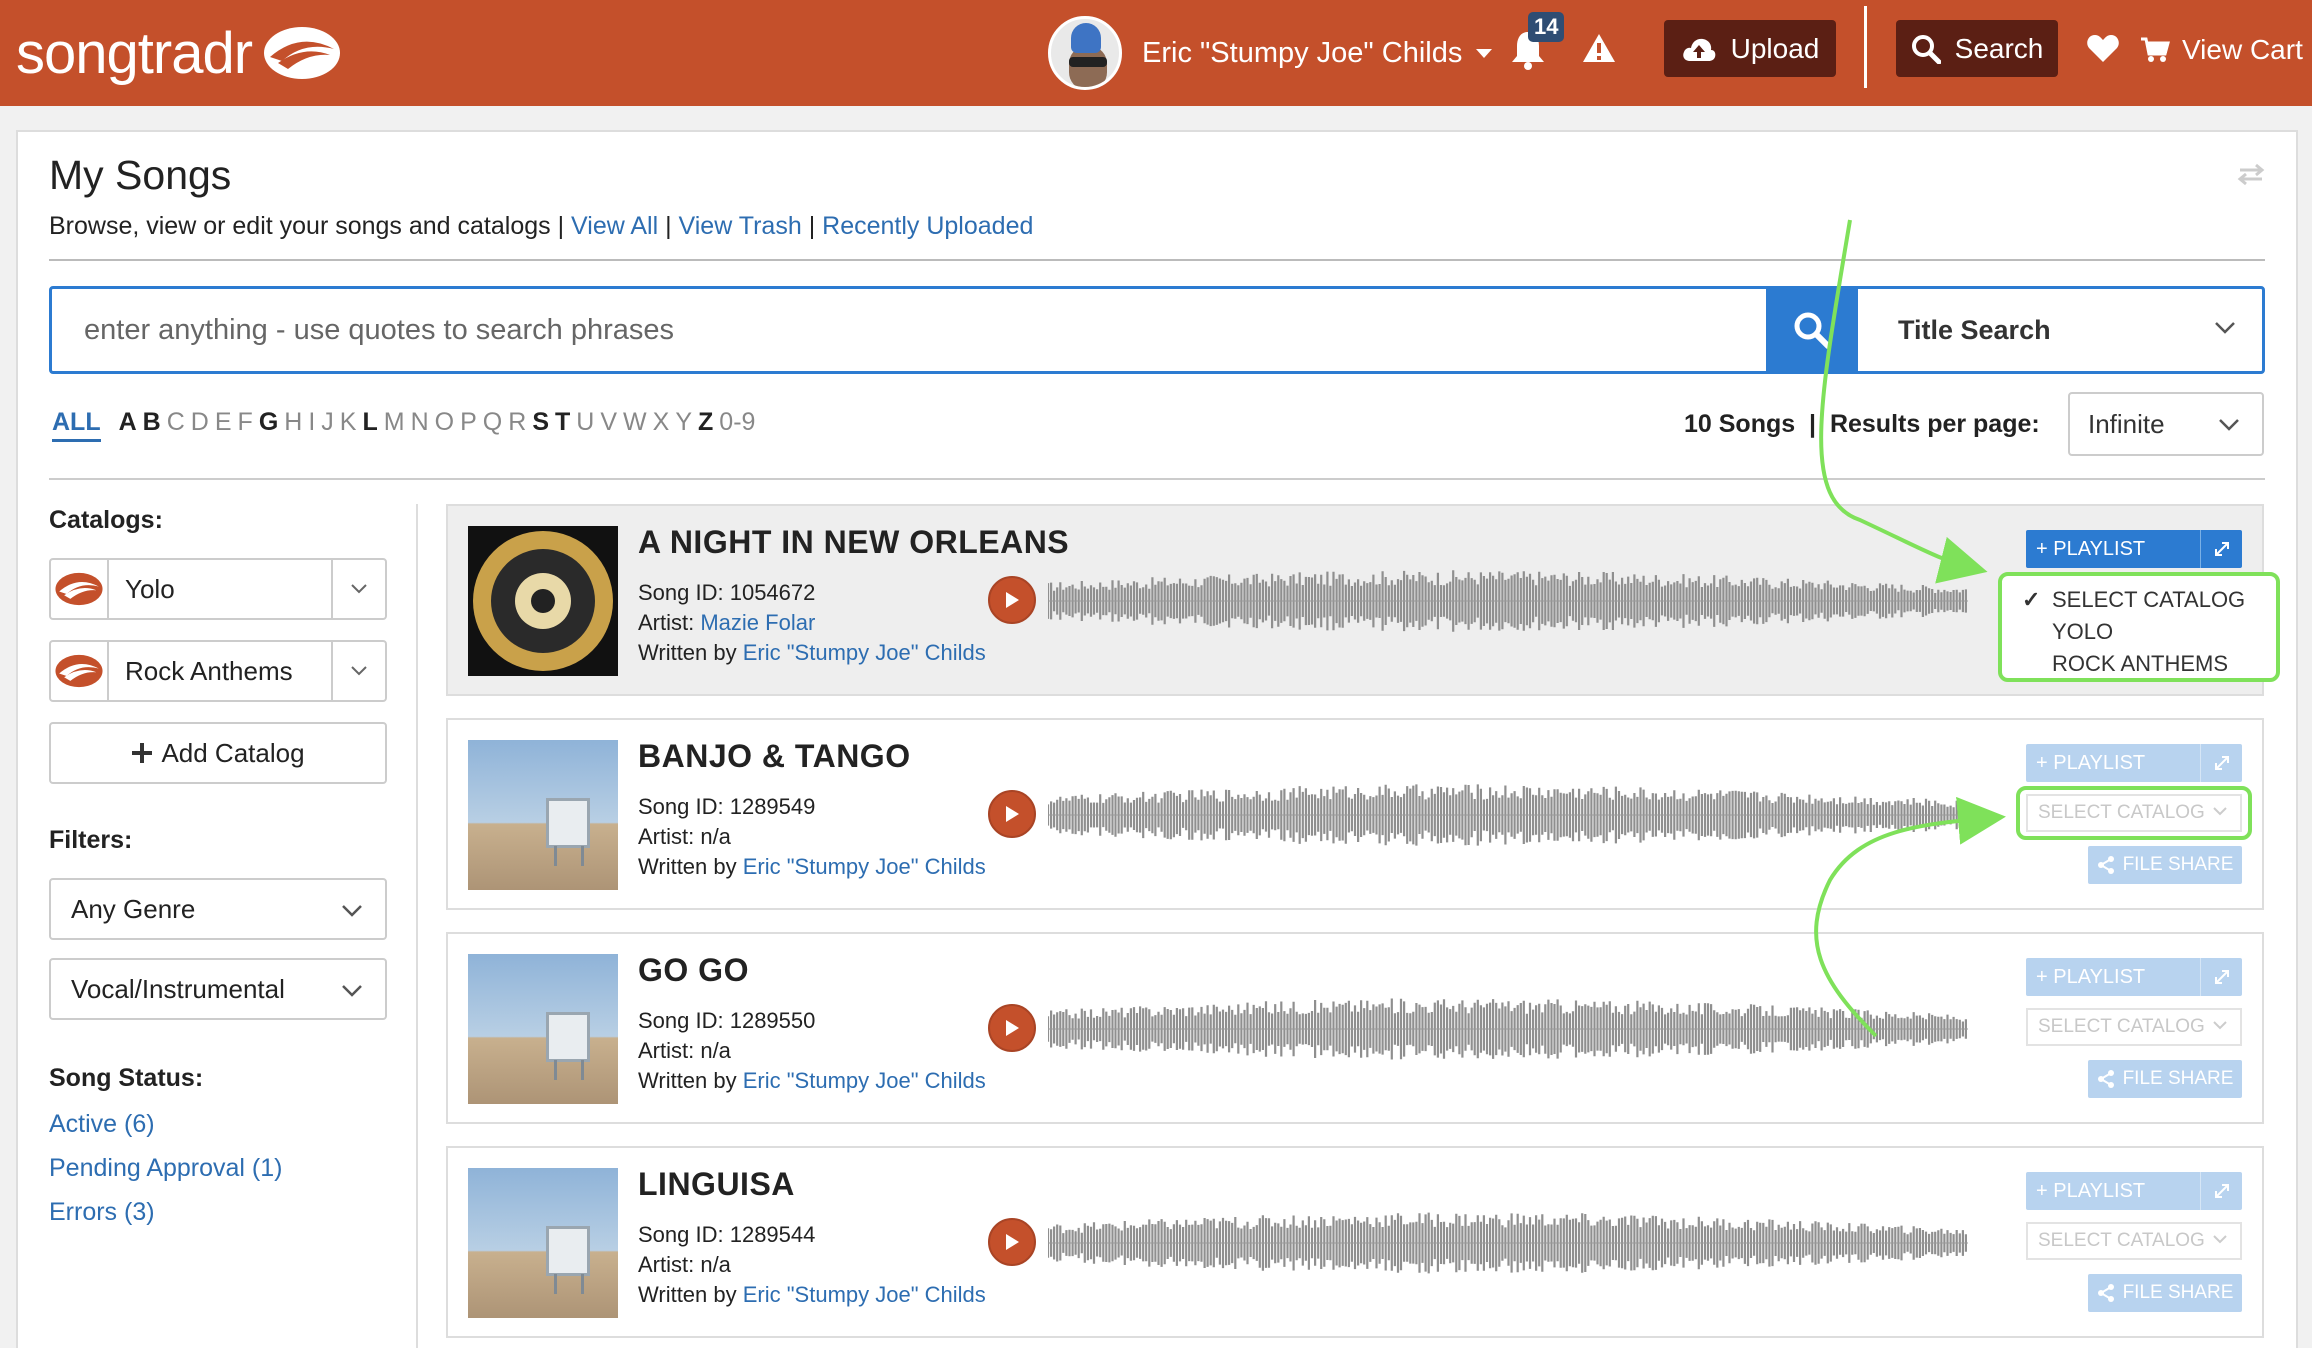 The image size is (2312, 1348). I want to click on swap-icon, so click(2251, 174).